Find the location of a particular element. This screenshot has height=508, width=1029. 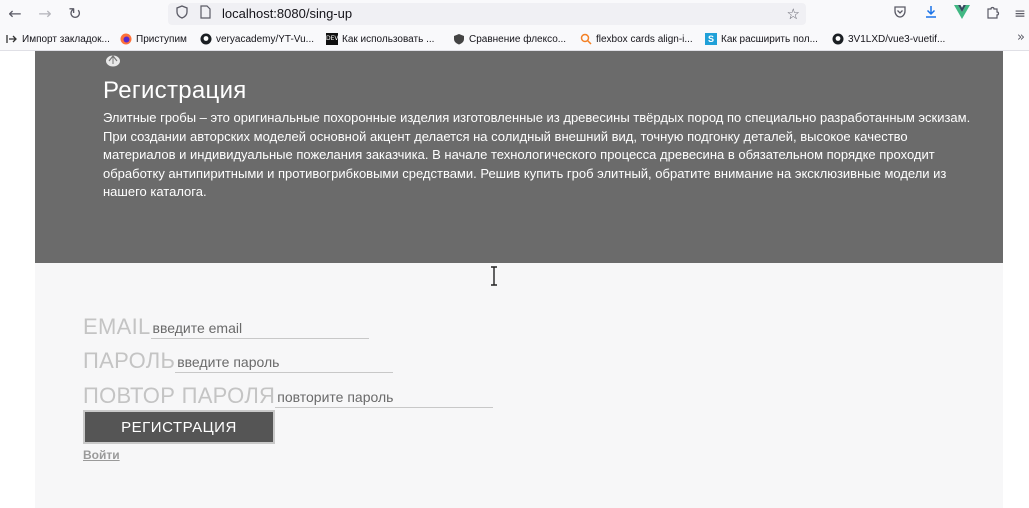

browser-toolbar: ← → ↻ localhost:8080/sing-up ☆ ≡ is located at coordinates (514, 14).